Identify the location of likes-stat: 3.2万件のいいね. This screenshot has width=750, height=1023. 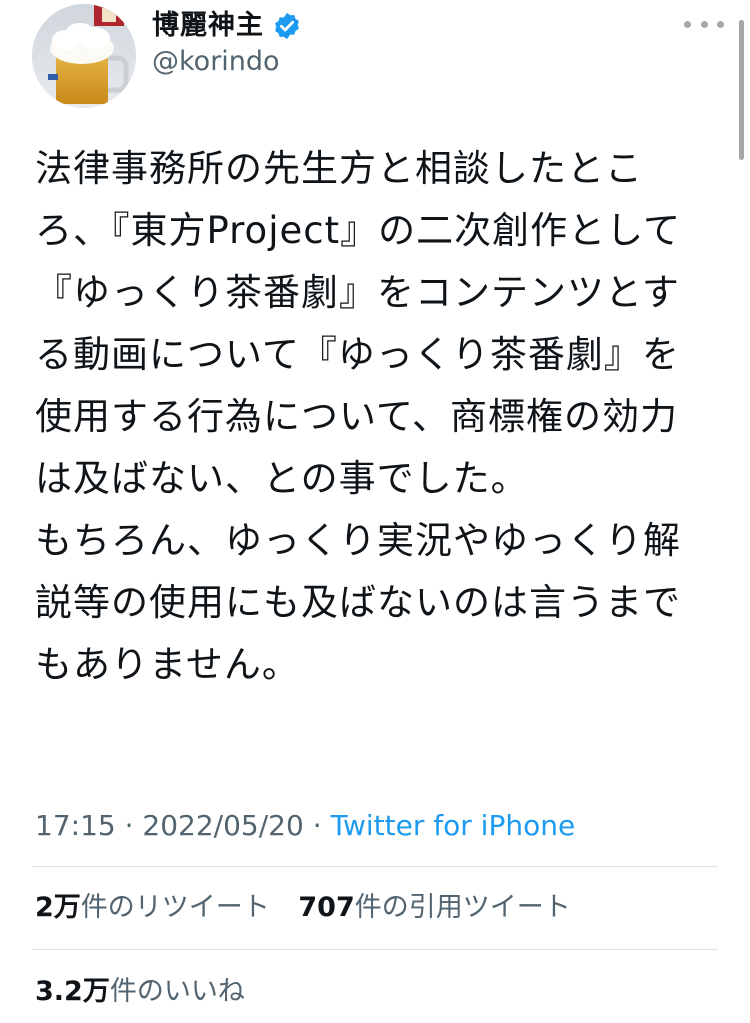
(140, 991).